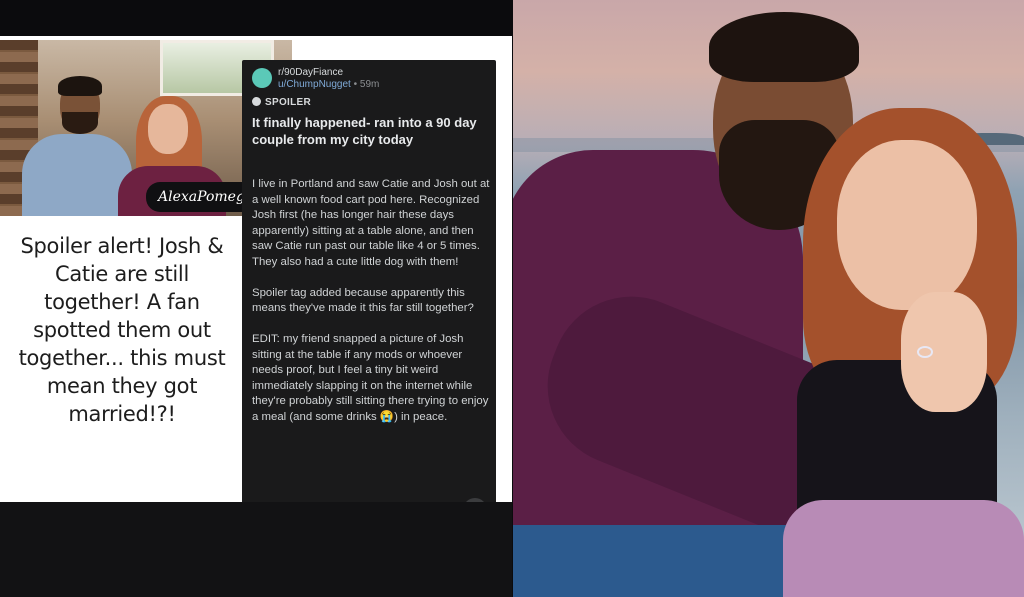 This screenshot has width=1024, height=597. I want to click on spoiler-icon, so click(256, 101).